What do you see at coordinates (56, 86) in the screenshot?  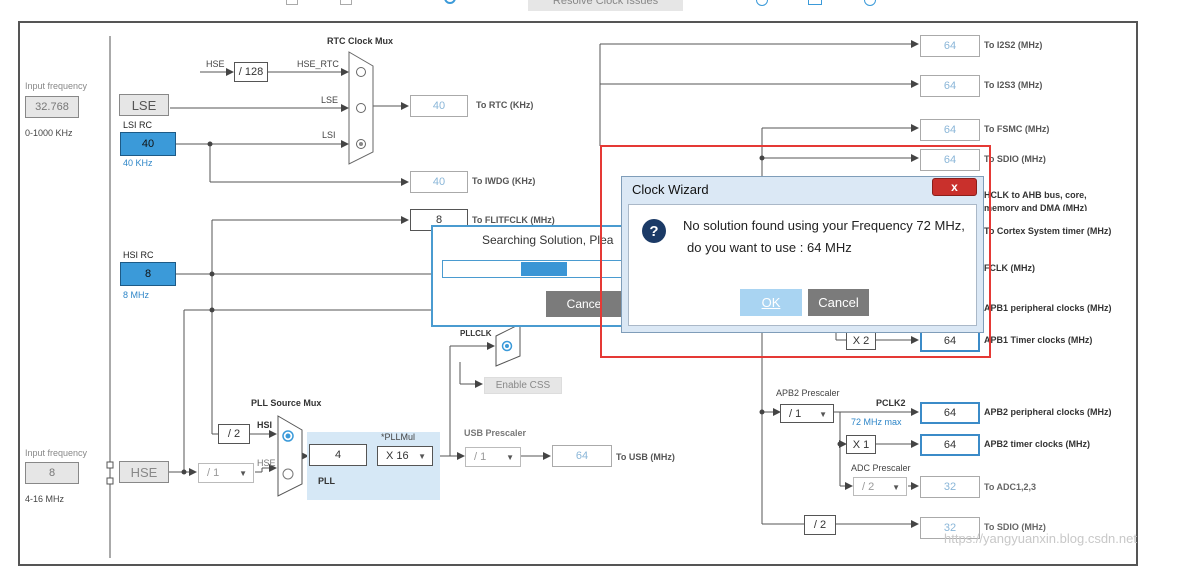 I see `lse-input-frequency-label: Input frequency` at bounding box center [56, 86].